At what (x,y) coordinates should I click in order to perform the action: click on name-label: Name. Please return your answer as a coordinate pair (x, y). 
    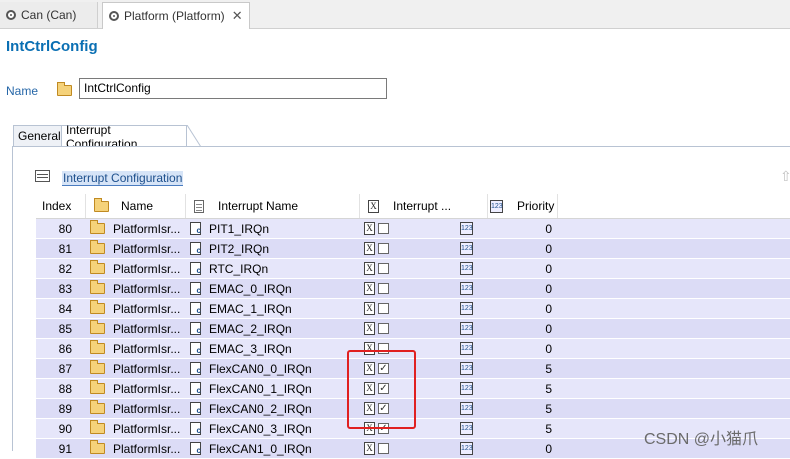
    Looking at the image, I should click on (22, 91).